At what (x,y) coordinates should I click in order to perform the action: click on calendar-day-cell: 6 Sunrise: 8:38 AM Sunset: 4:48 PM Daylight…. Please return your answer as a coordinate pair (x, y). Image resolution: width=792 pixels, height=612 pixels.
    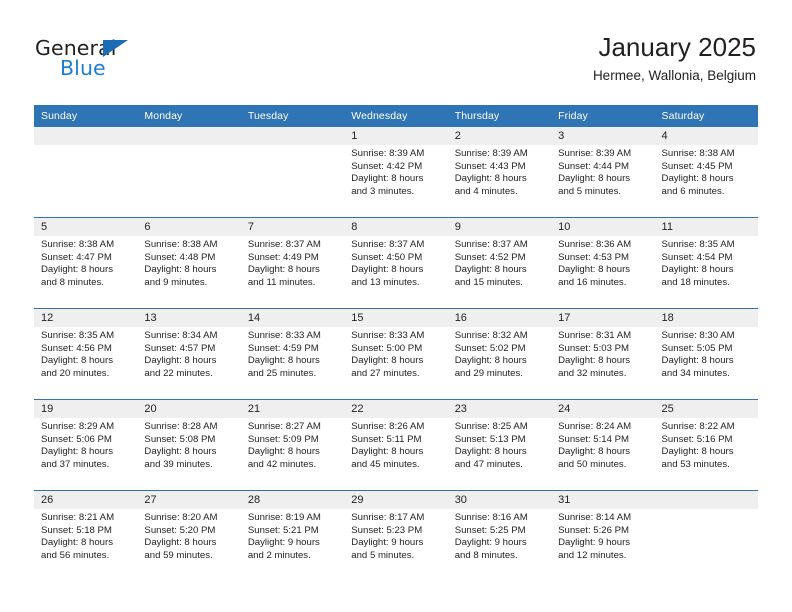
    Looking at the image, I should click on (189, 263).